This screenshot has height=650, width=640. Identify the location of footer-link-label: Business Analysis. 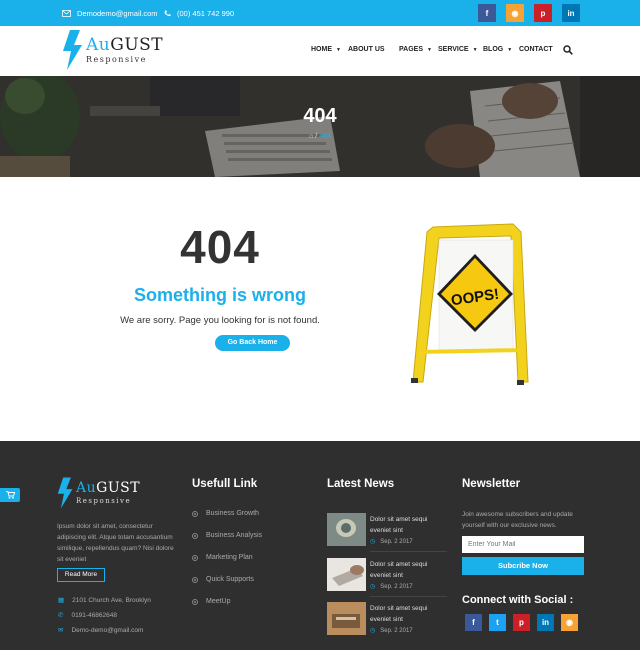
(234, 535).